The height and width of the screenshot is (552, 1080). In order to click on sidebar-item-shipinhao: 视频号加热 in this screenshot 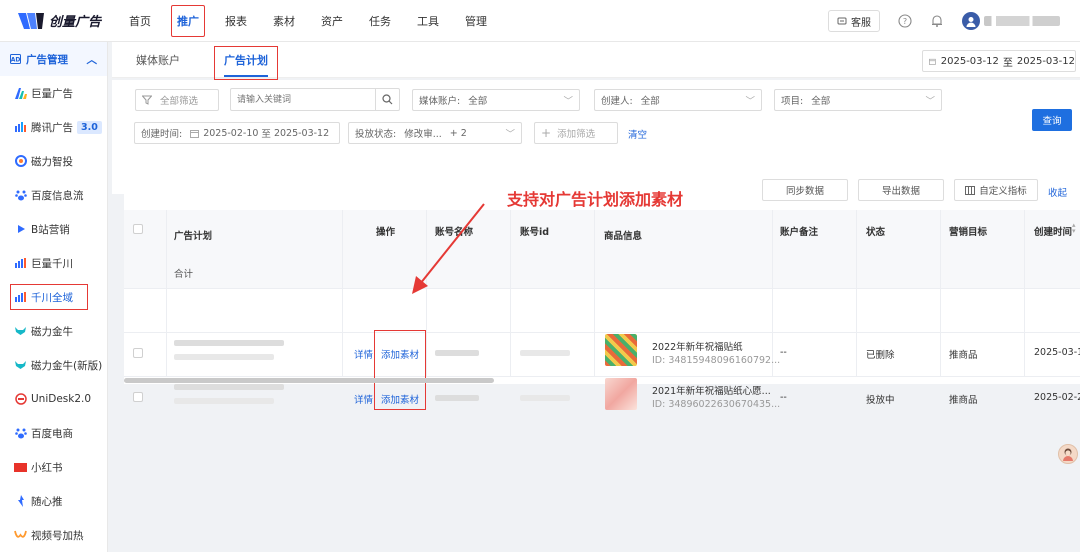, I will do `click(53, 535)`.